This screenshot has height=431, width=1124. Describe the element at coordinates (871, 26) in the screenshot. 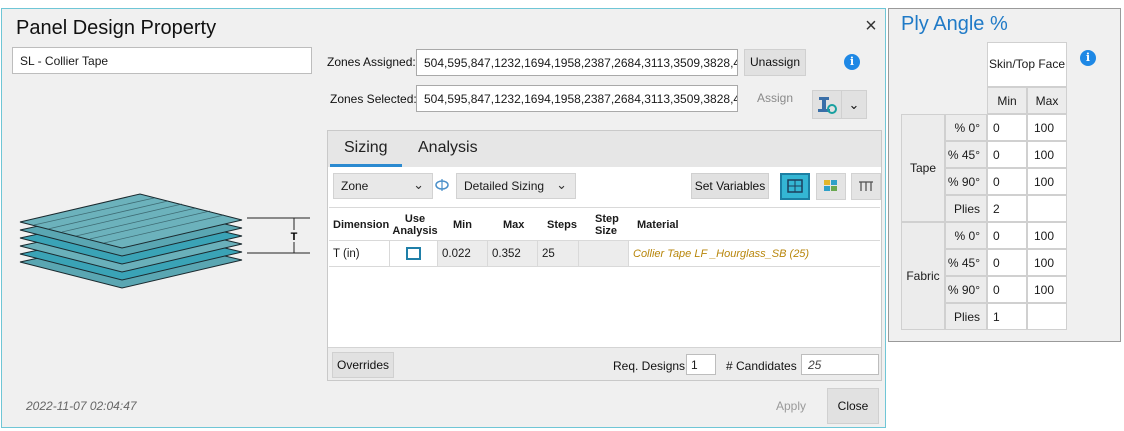

I see `close-icon: ×` at that location.